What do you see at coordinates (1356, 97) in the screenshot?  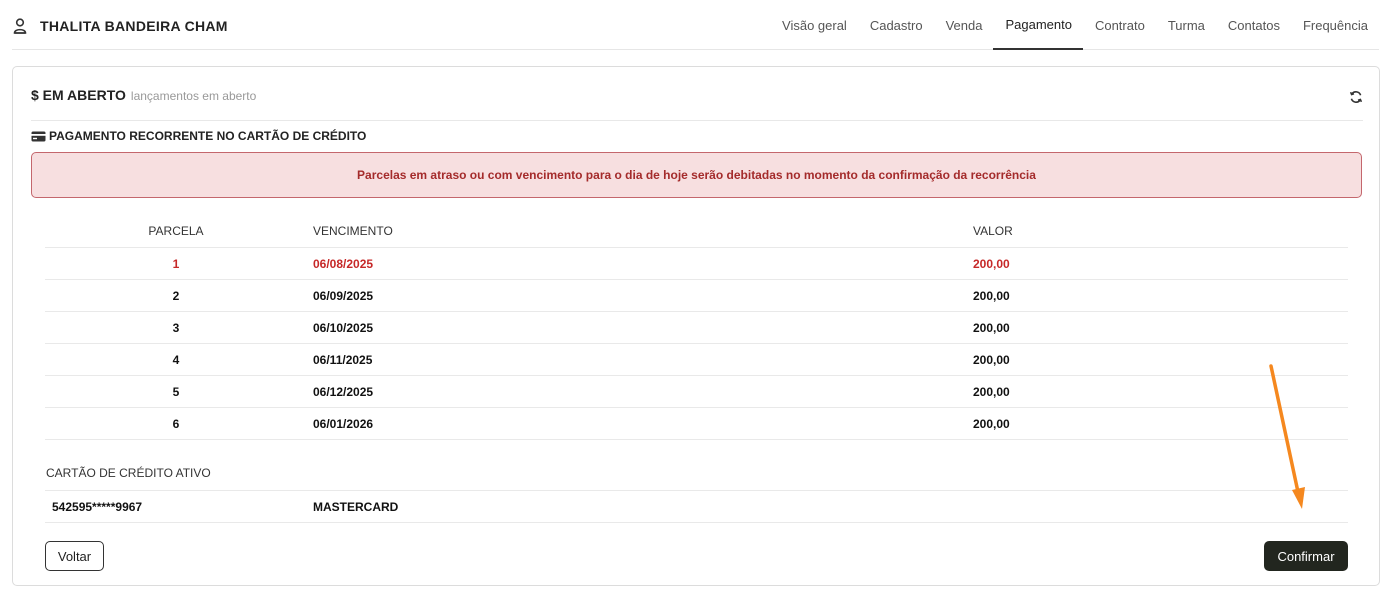 I see `refresh-icon` at bounding box center [1356, 97].